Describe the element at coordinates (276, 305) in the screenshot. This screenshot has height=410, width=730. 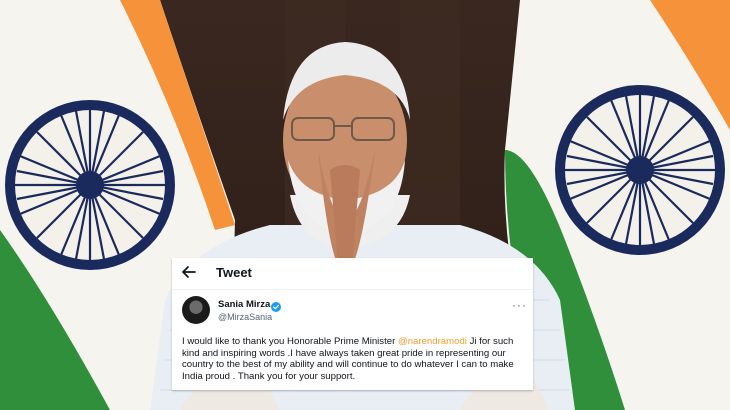
I see `verified-badge-icon` at that location.